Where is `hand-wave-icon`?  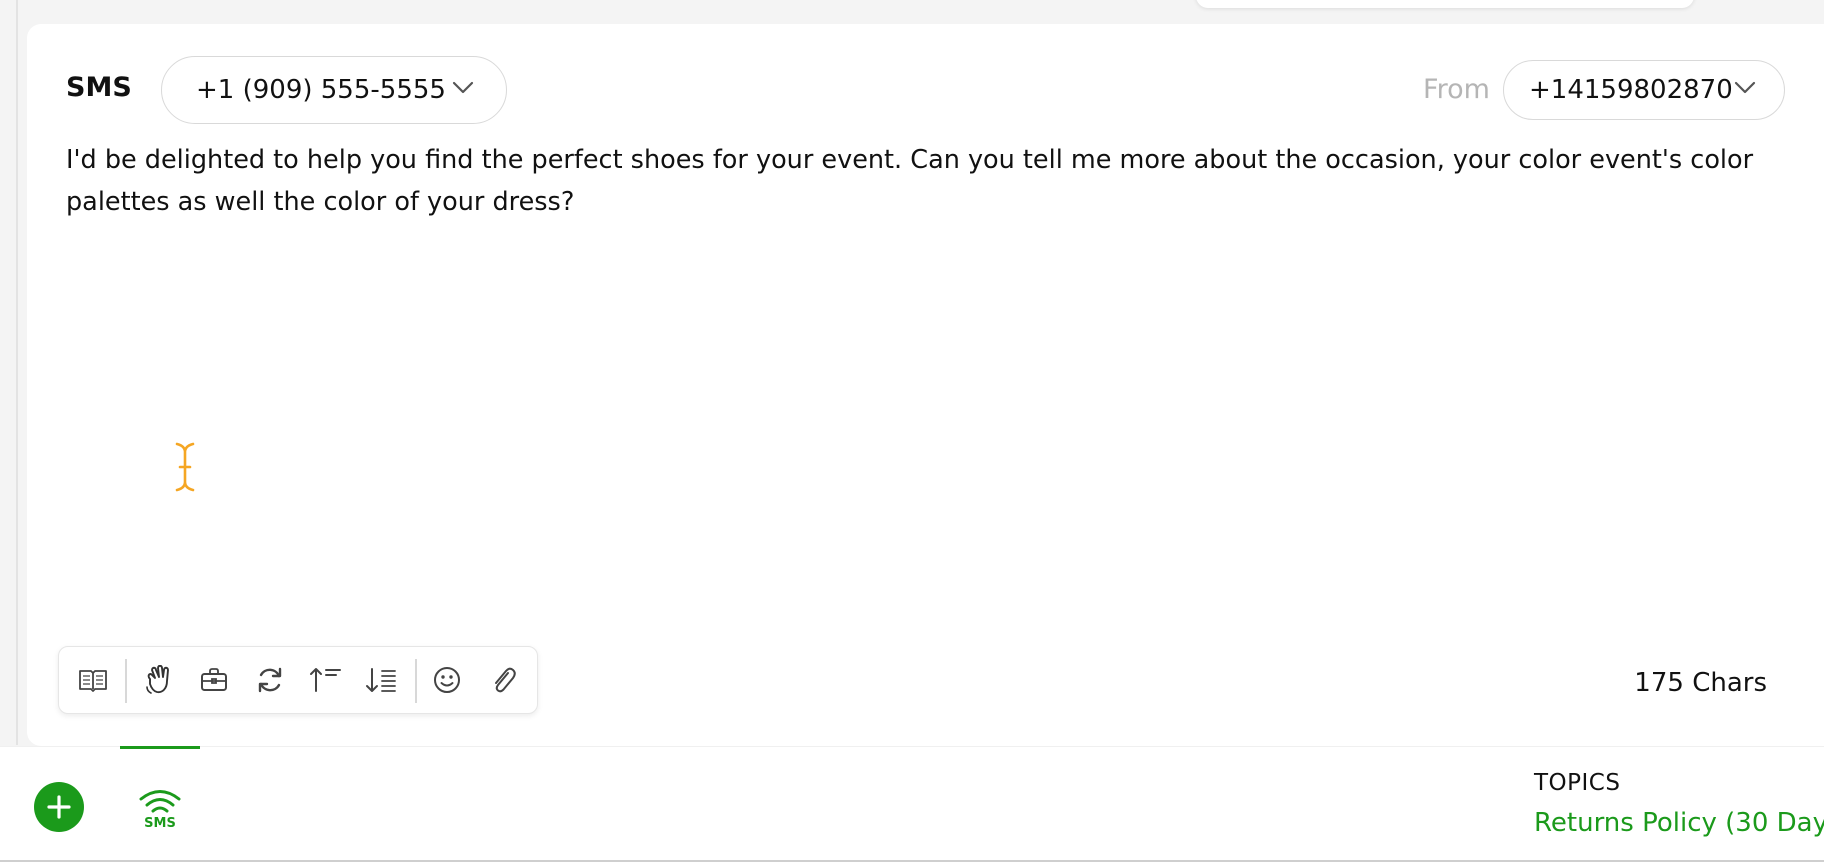
hand-wave-icon is located at coordinates (159, 680).